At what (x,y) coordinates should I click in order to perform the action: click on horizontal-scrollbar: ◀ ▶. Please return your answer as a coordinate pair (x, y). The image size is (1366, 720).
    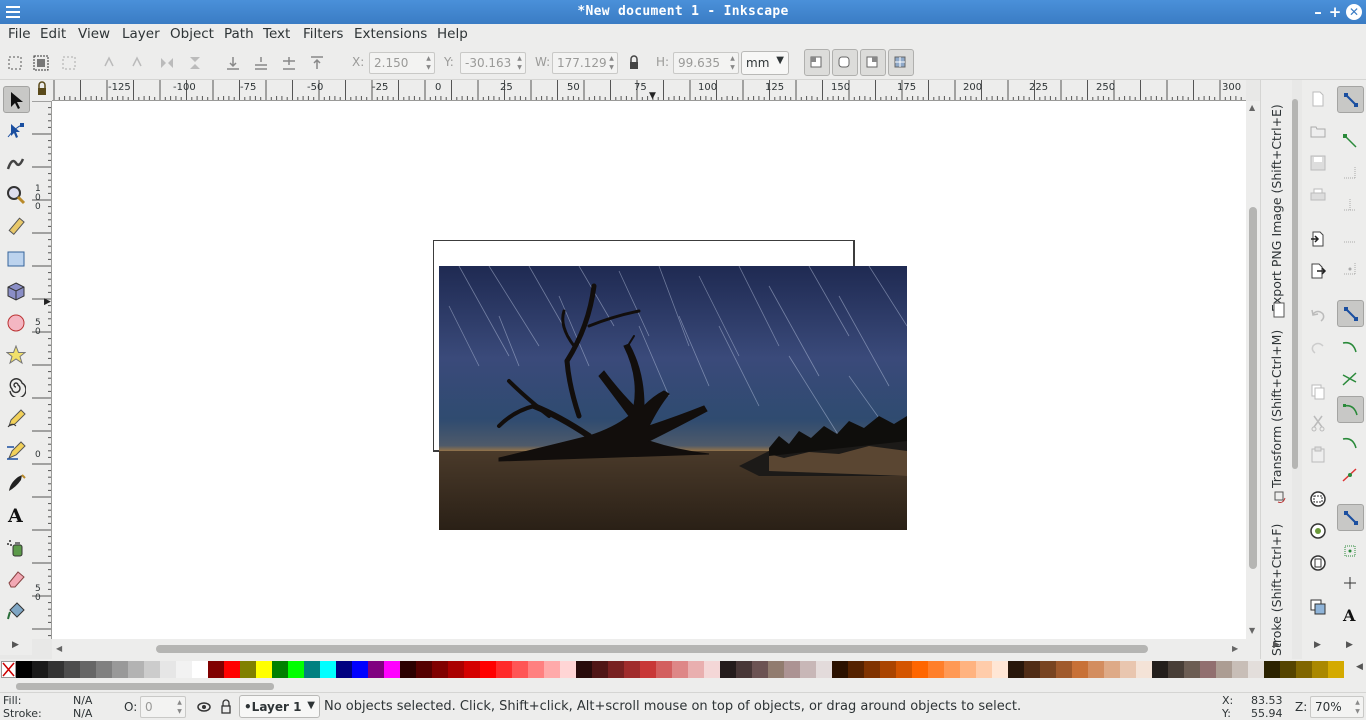
    Looking at the image, I should click on (656, 649).